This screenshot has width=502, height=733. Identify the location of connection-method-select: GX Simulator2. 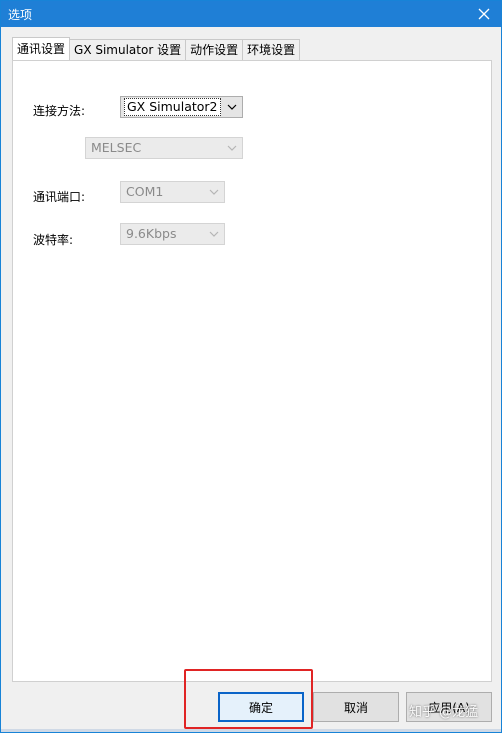
(181, 107).